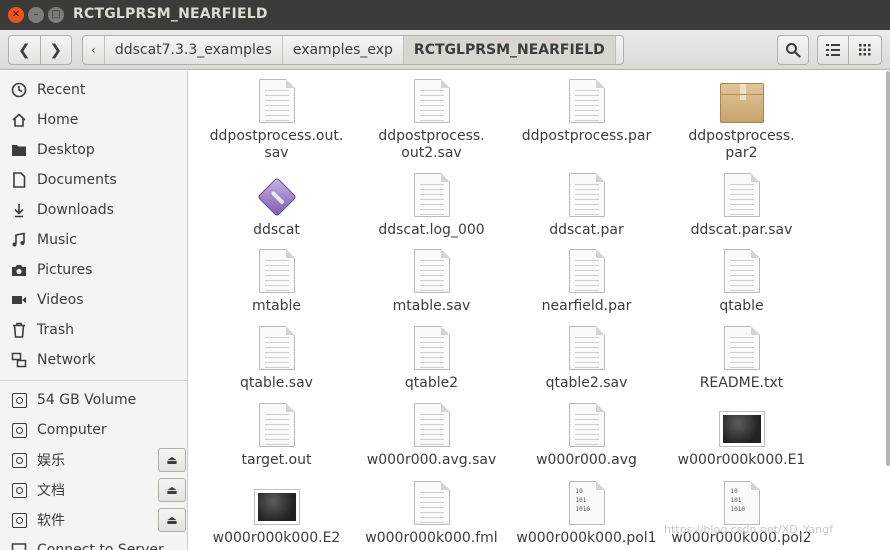 The height and width of the screenshot is (550, 890). What do you see at coordinates (93, 240) in the screenshot?
I see `sidebar-item-music: Music` at bounding box center [93, 240].